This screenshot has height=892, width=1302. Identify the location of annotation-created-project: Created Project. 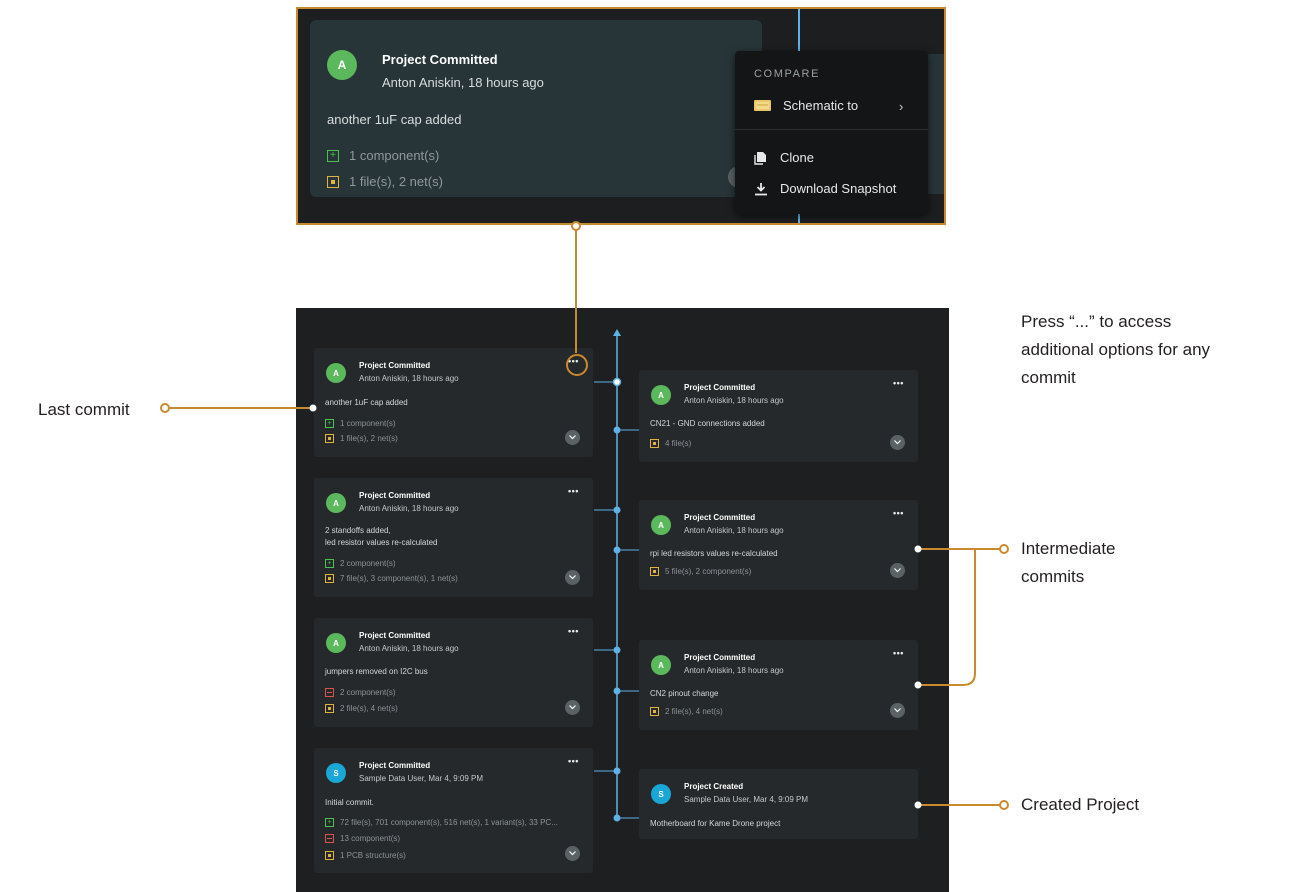
(1080, 804).